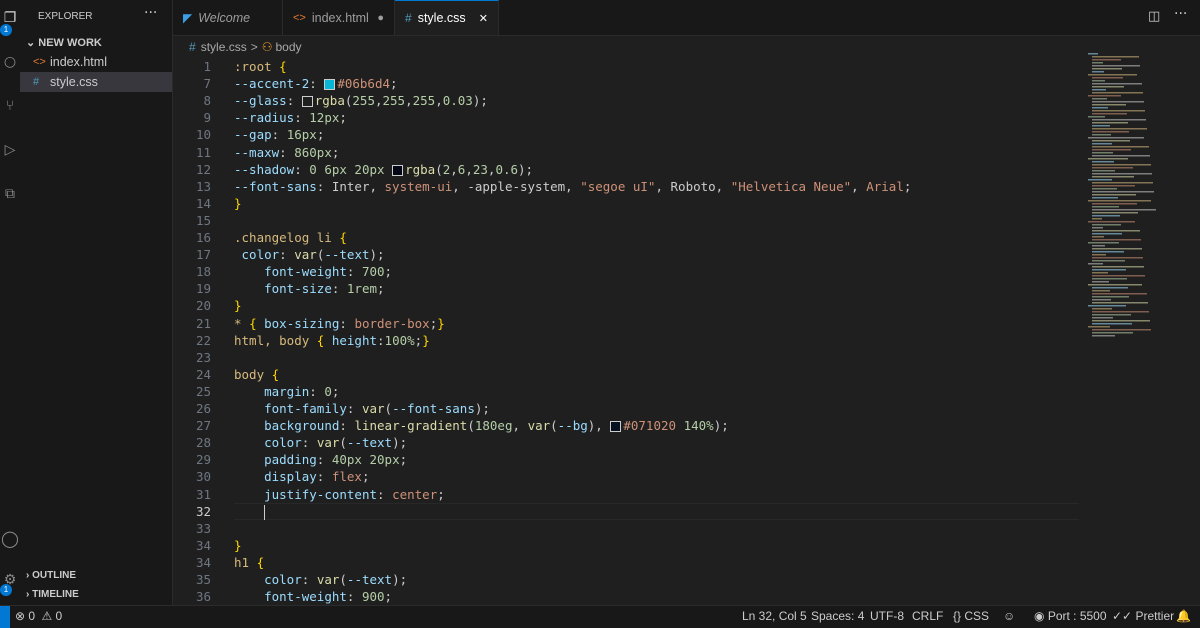 The height and width of the screenshot is (628, 1200). Describe the element at coordinates (96, 62) in the screenshot. I see `file-index-html: <> index.html` at that location.